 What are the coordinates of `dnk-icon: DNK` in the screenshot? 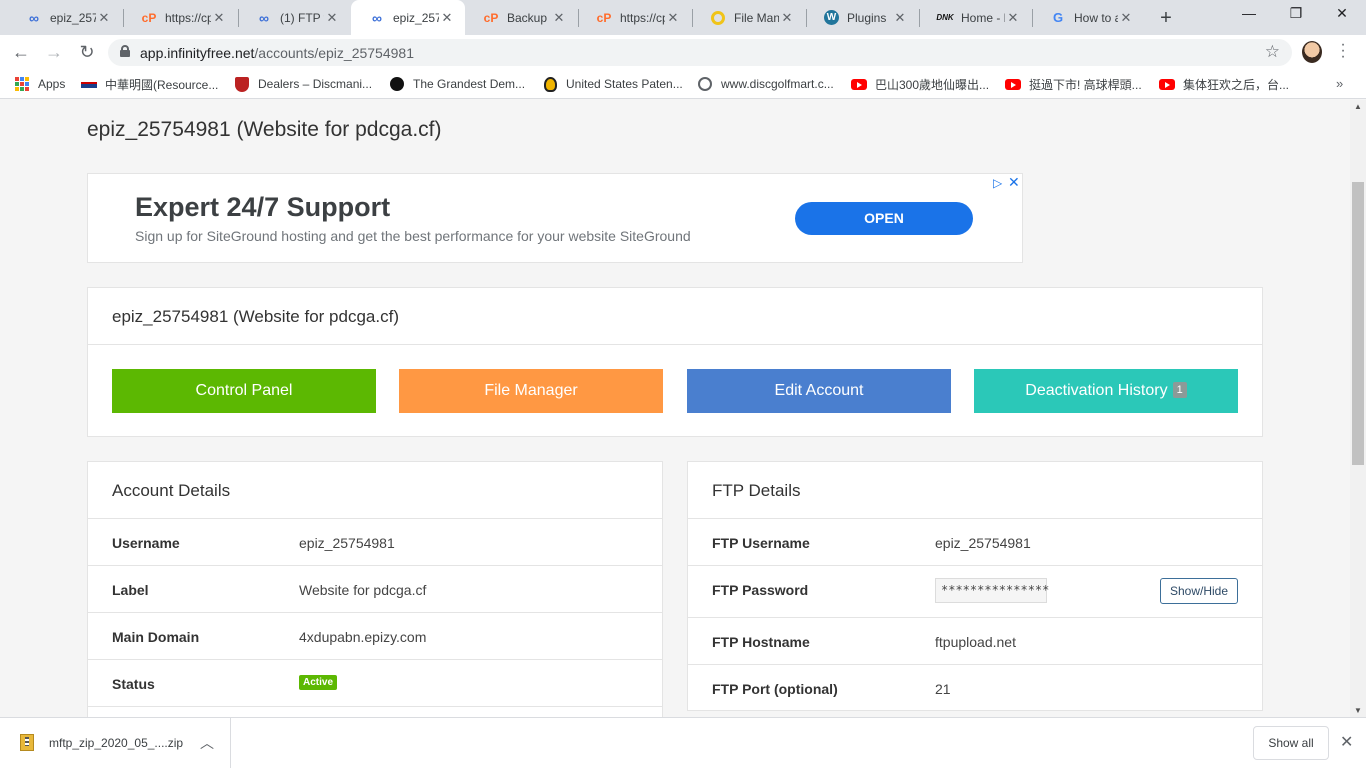 It's located at (945, 17).